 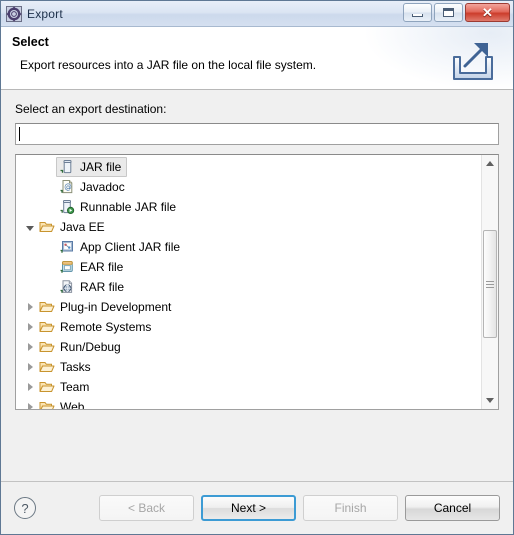 What do you see at coordinates (452, 508) in the screenshot?
I see `cancel-button: Cancel` at bounding box center [452, 508].